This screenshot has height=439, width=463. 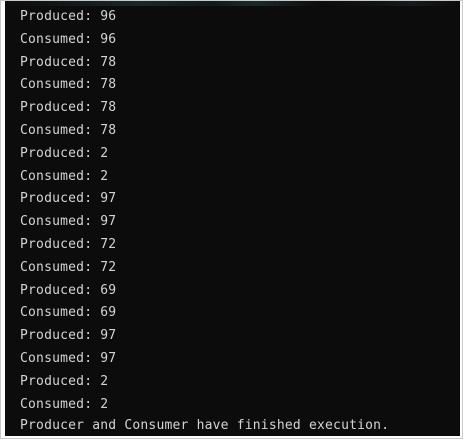 What do you see at coordinates (68, 244) in the screenshot?
I see `output-line: Produced: 72` at bounding box center [68, 244].